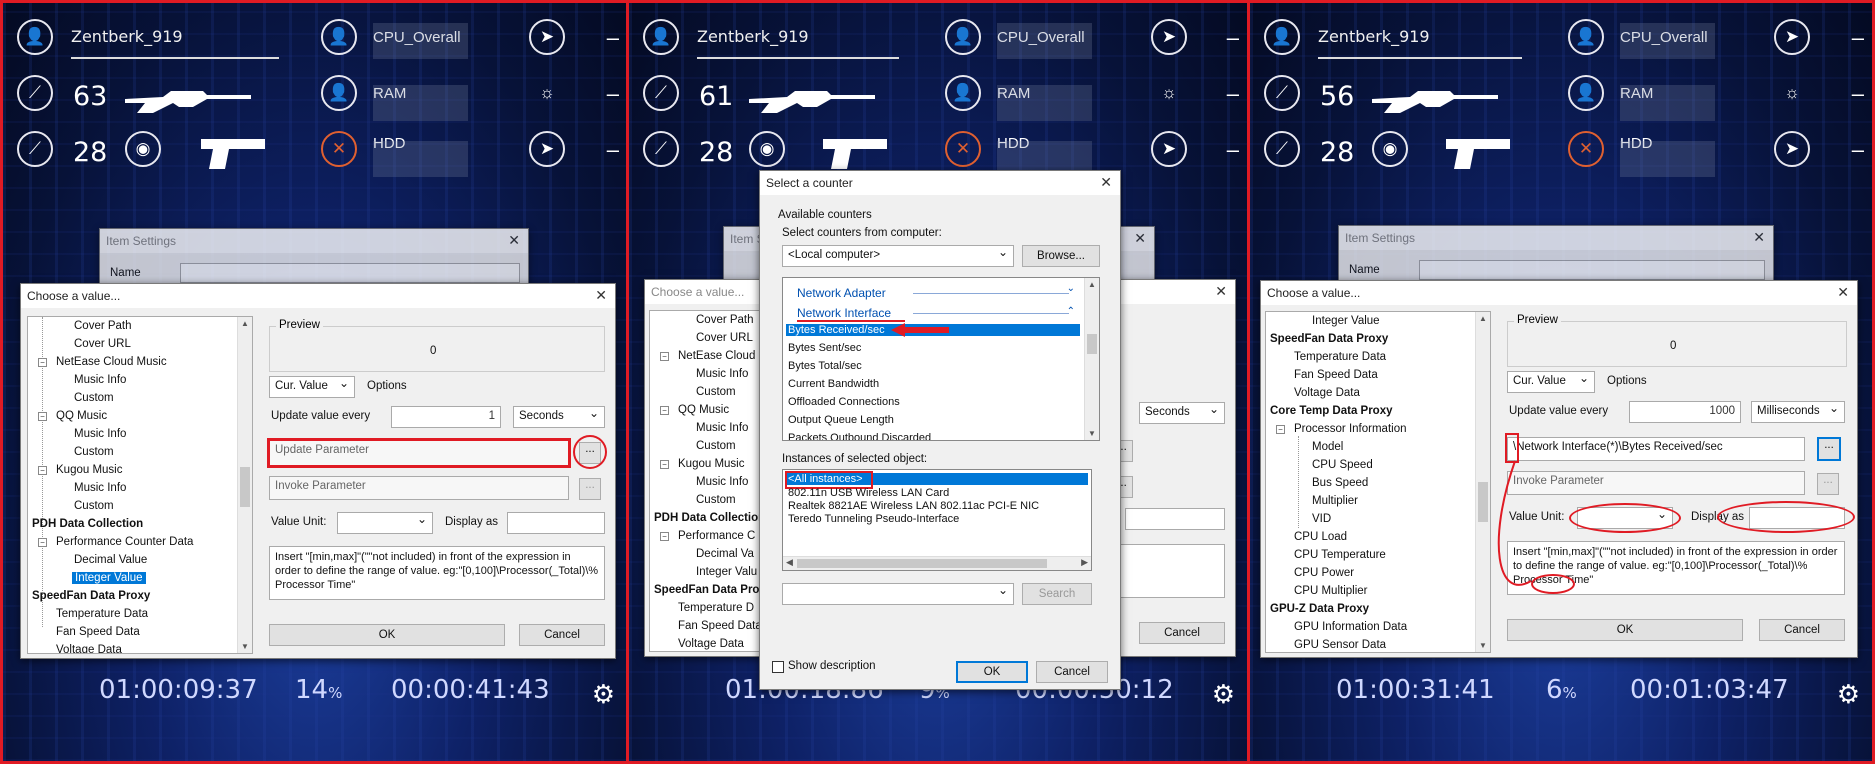  I want to click on computer-select: <Local computer>, so click(898, 256).